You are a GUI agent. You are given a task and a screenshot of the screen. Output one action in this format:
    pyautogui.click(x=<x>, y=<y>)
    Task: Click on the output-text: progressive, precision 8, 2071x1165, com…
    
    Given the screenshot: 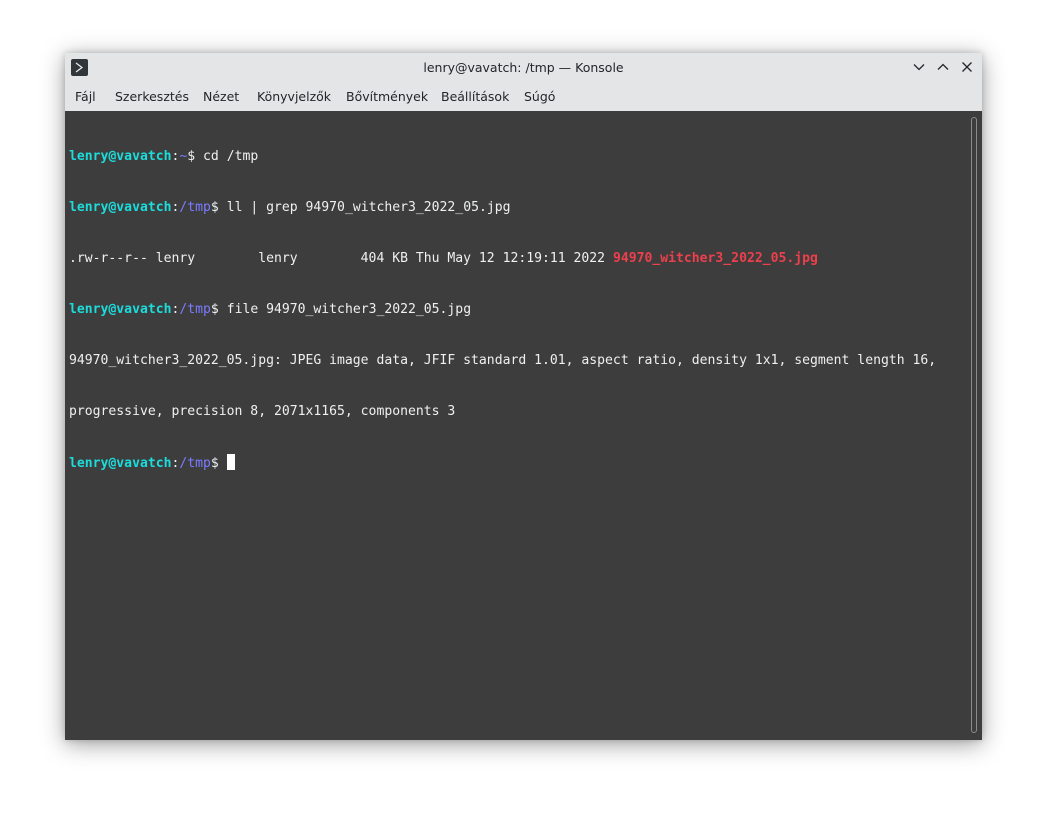 What is the action you would take?
    pyautogui.click(x=262, y=411)
    